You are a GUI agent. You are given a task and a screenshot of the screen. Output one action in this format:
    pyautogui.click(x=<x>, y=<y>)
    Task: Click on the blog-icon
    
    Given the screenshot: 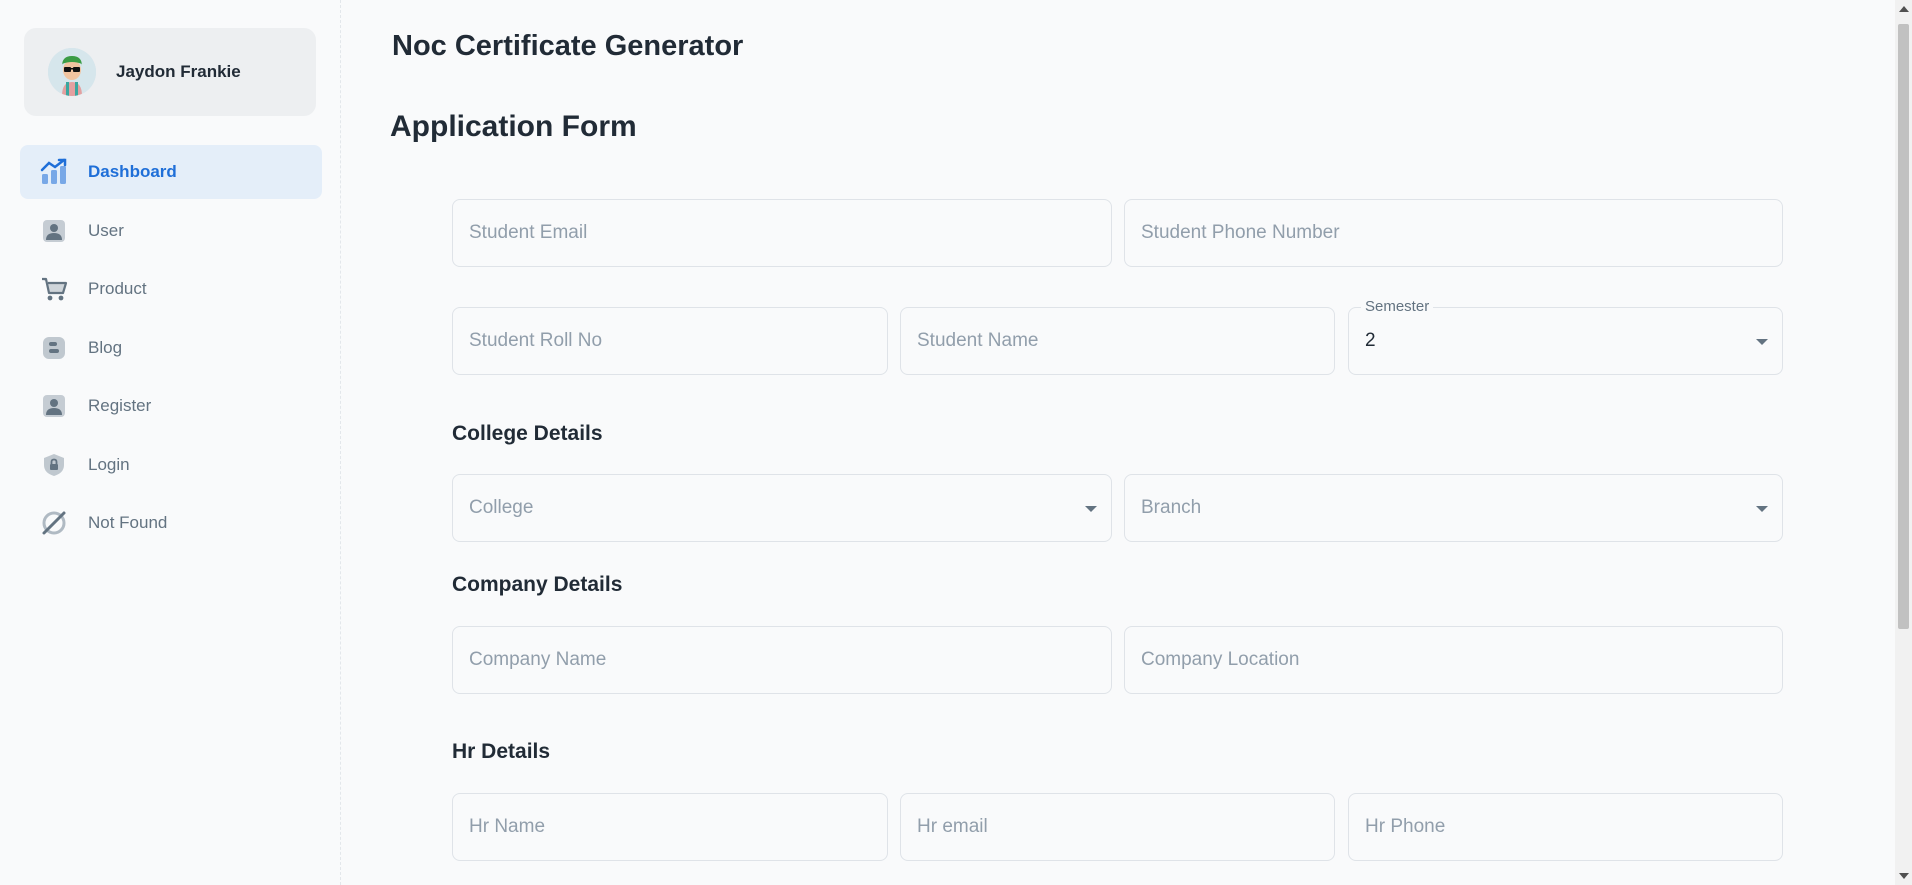 What is the action you would take?
    pyautogui.click(x=54, y=348)
    